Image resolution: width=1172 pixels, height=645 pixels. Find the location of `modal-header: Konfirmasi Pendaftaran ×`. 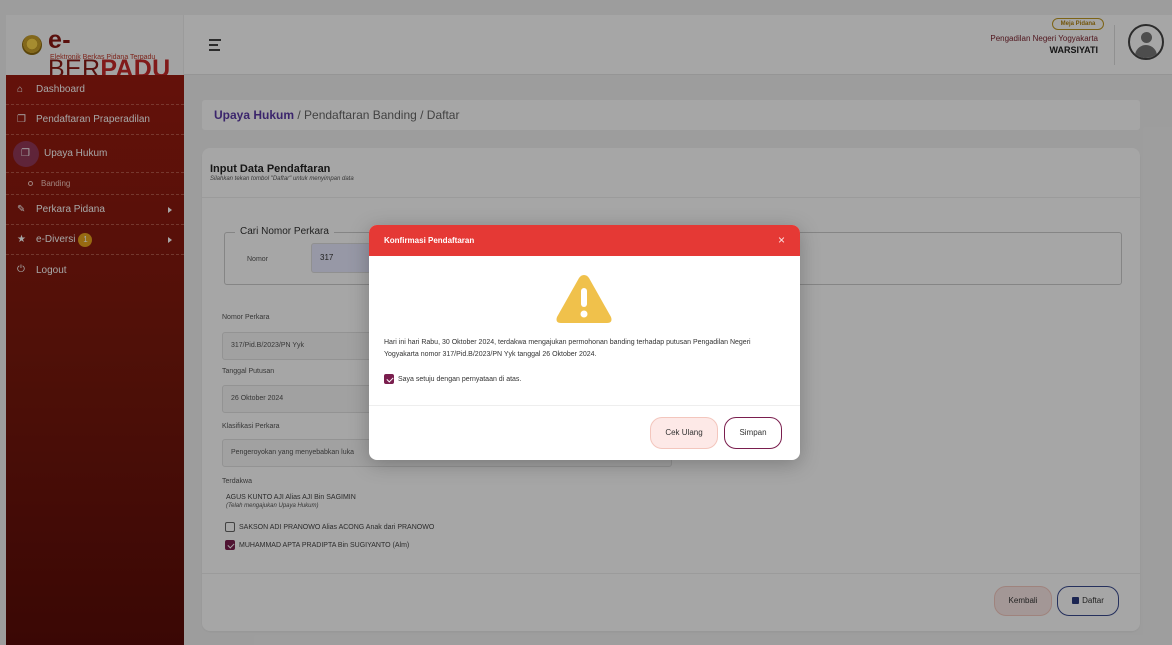

modal-header: Konfirmasi Pendaftaran × is located at coordinates (584, 240).